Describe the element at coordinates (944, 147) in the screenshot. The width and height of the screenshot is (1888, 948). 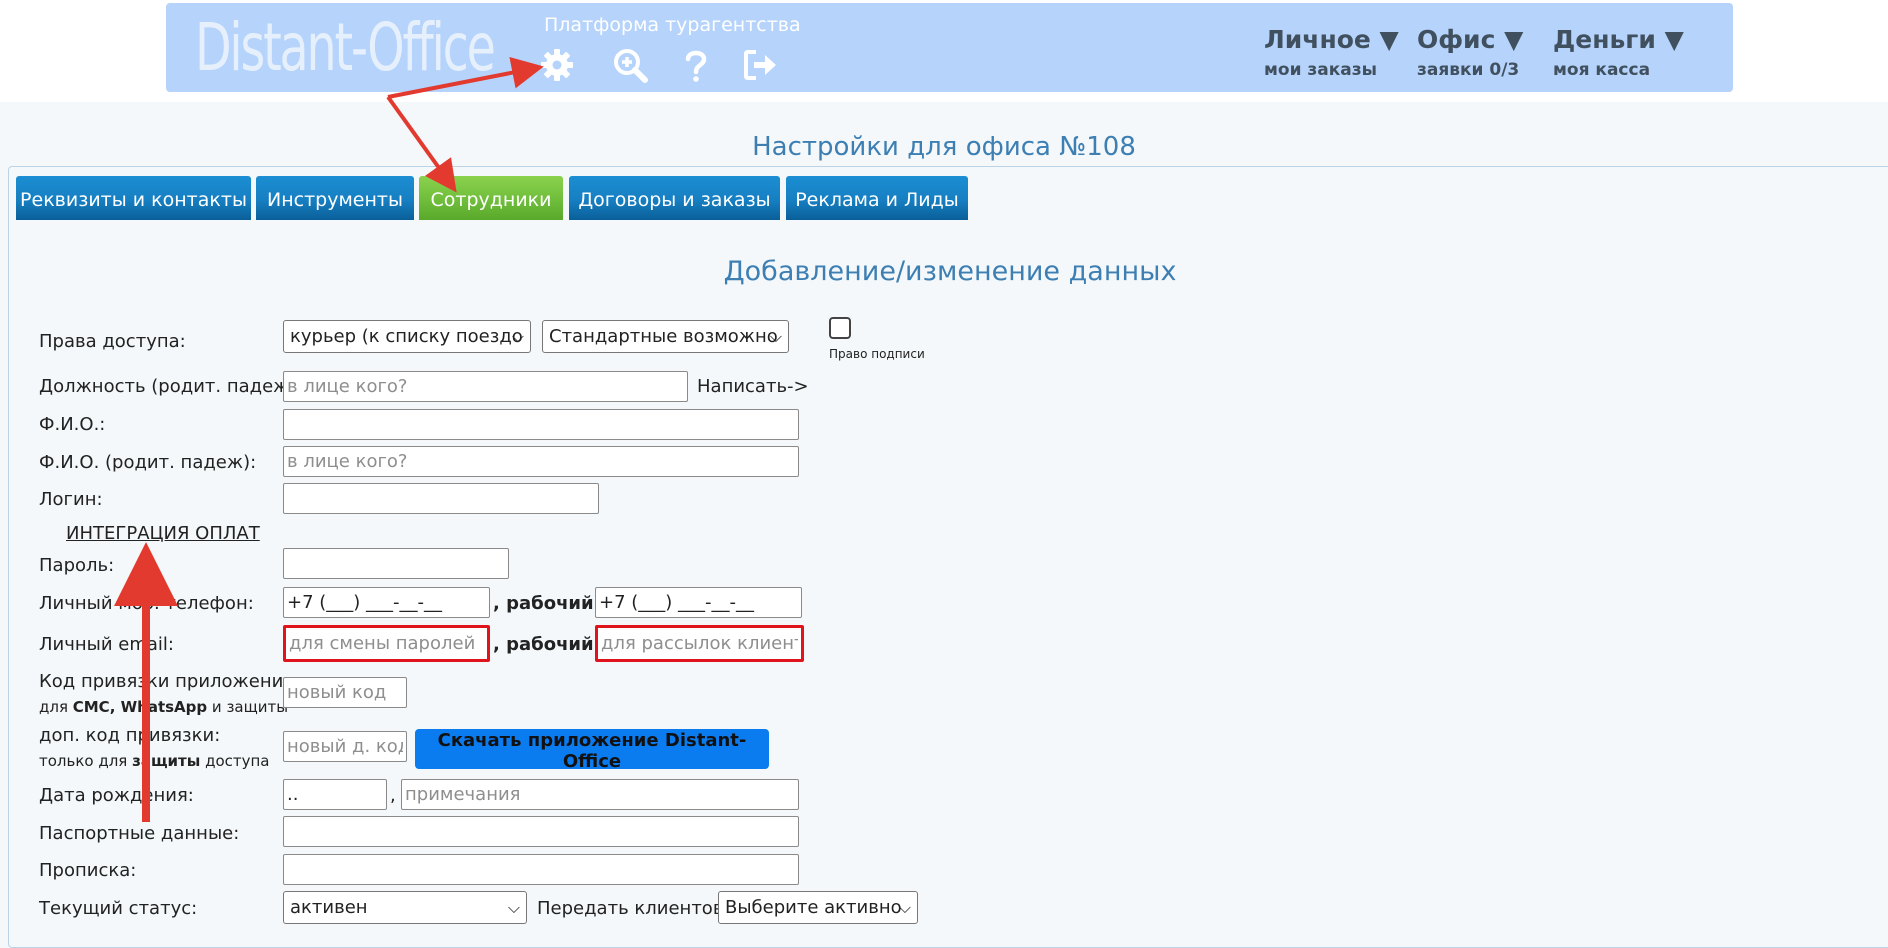
I see `page-title: Настройки для офиса №108` at that location.